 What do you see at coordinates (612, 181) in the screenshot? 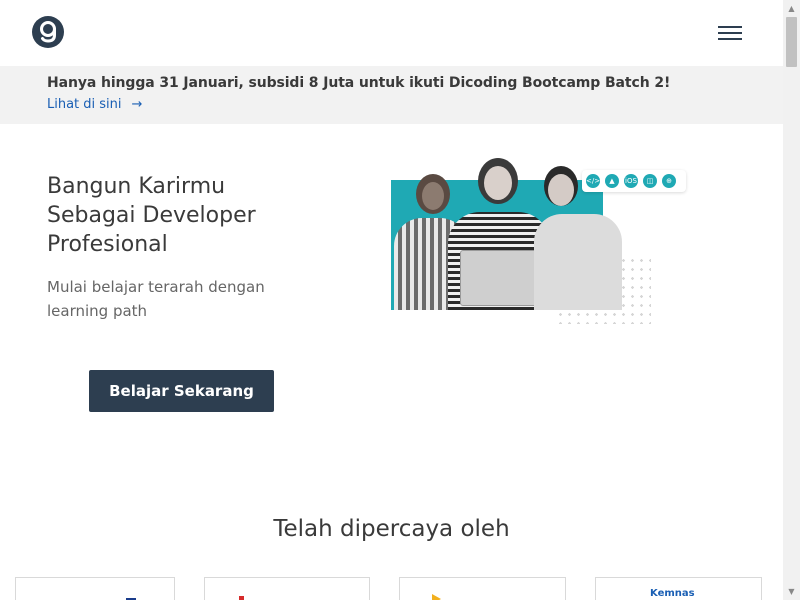
I see `android-icon: ▲` at bounding box center [612, 181].